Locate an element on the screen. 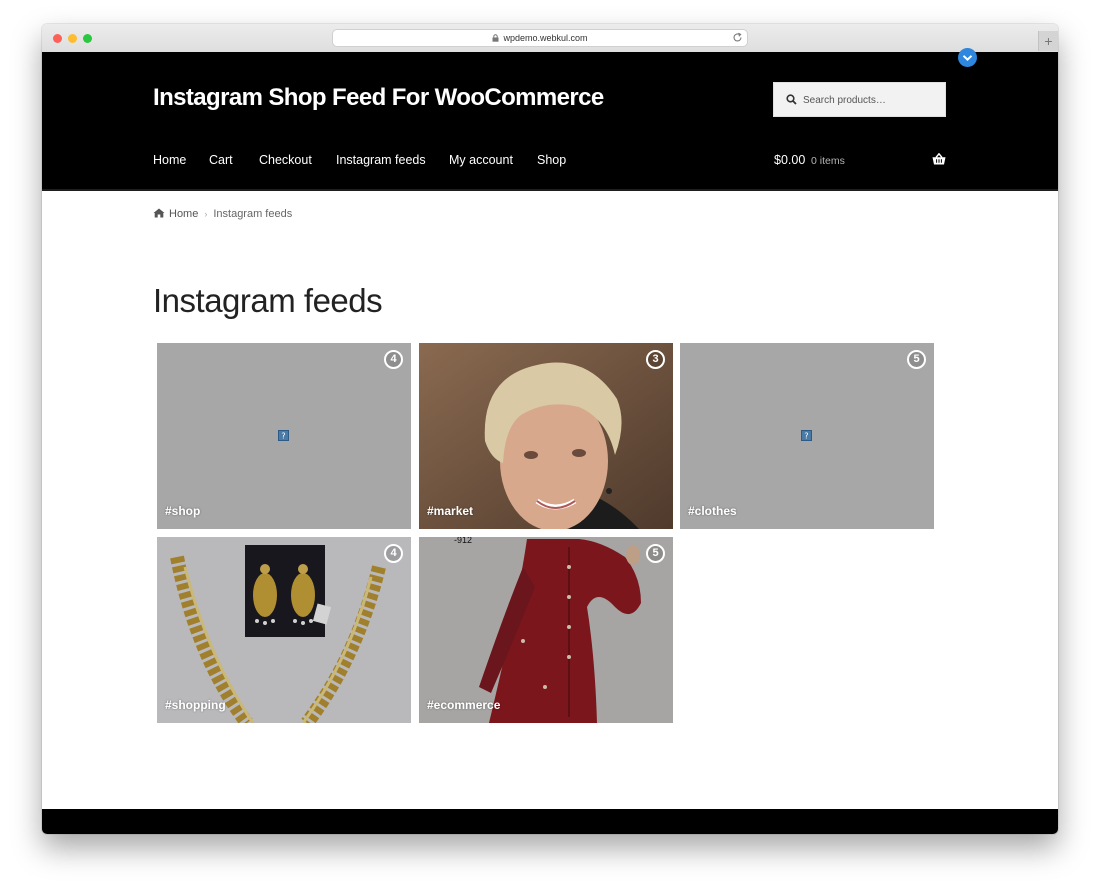  close-window-button is located at coordinates (57, 38).